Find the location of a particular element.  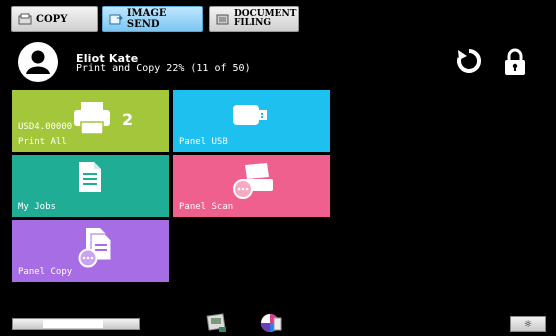

tile-panel-scan-label: Panel Scan is located at coordinates (206, 207).